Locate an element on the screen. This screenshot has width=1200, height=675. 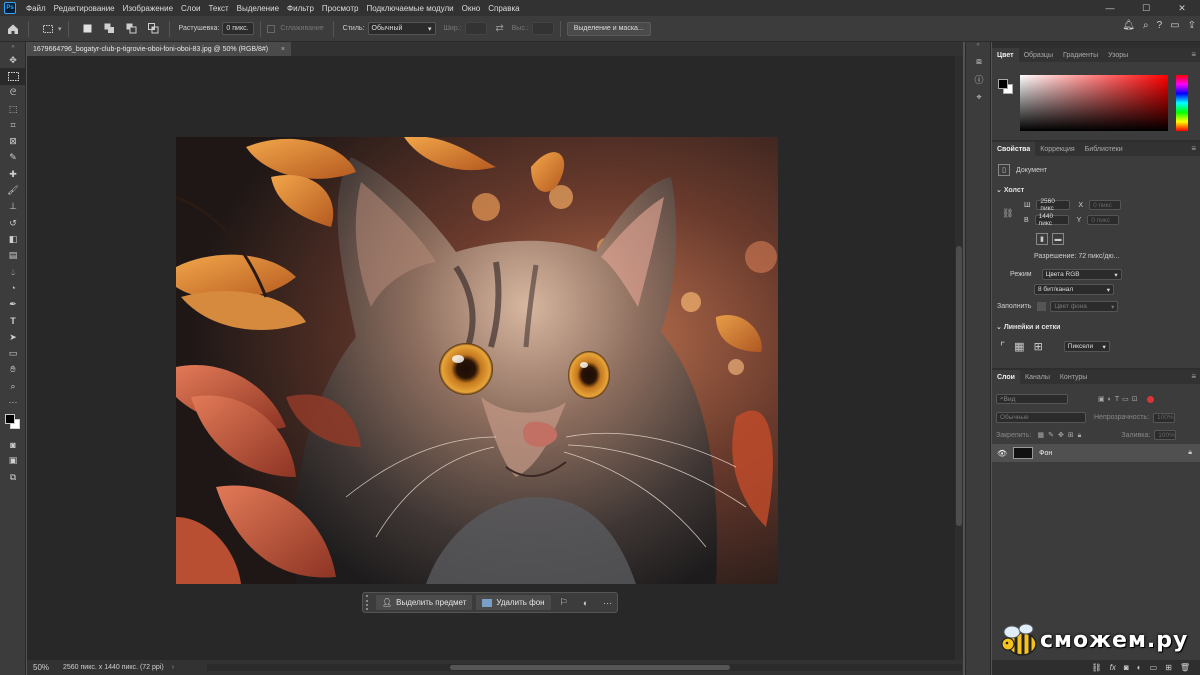
layer-search-input: ⌕ Вид is located at coordinates (1032, 399).